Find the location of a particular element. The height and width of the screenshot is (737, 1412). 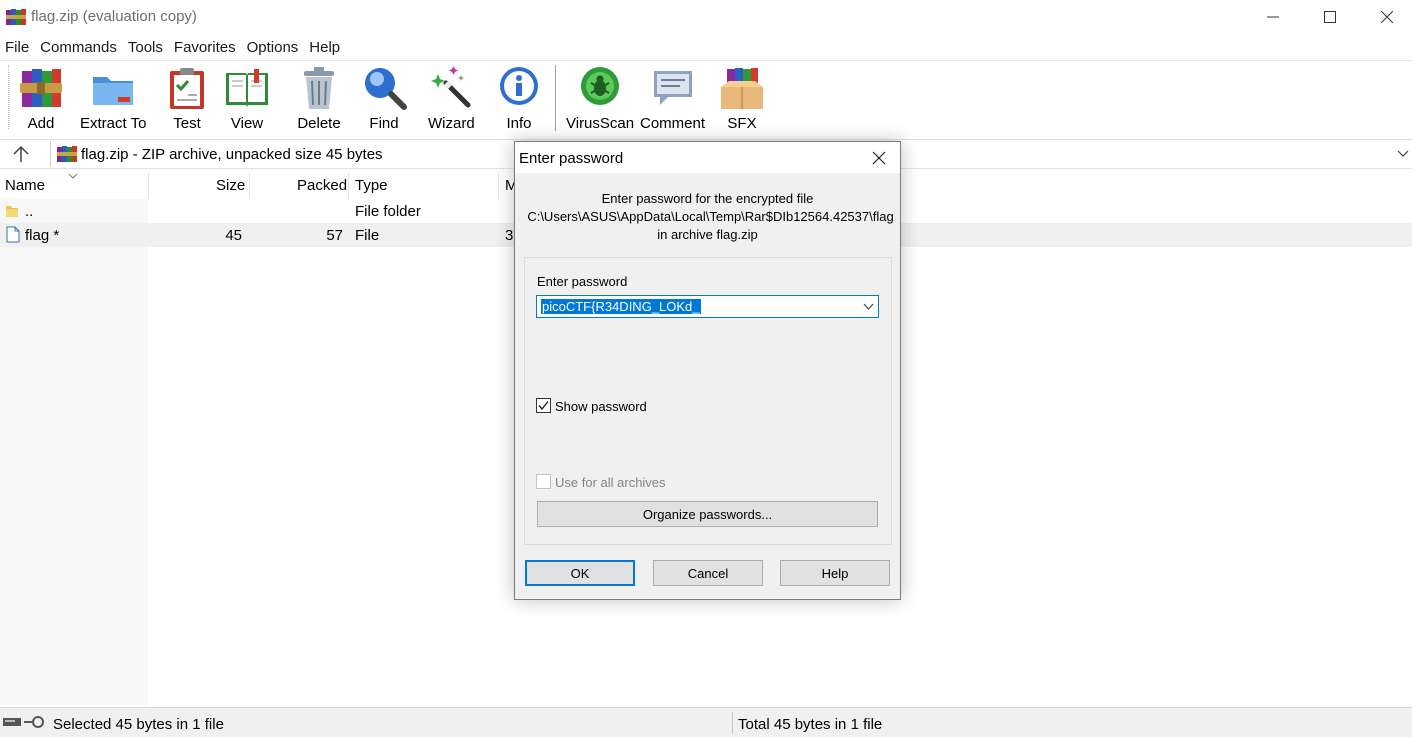

menu-favorites: Favorites is located at coordinates (205, 47).